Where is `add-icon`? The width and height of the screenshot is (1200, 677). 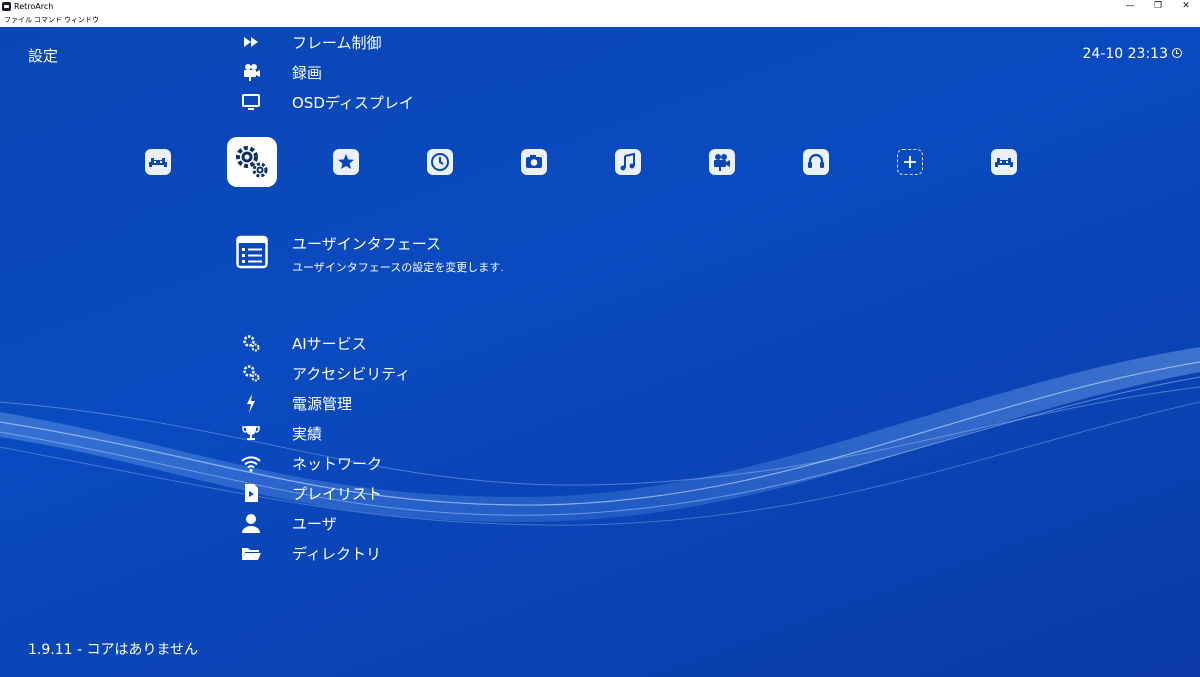 add-icon is located at coordinates (910, 162).